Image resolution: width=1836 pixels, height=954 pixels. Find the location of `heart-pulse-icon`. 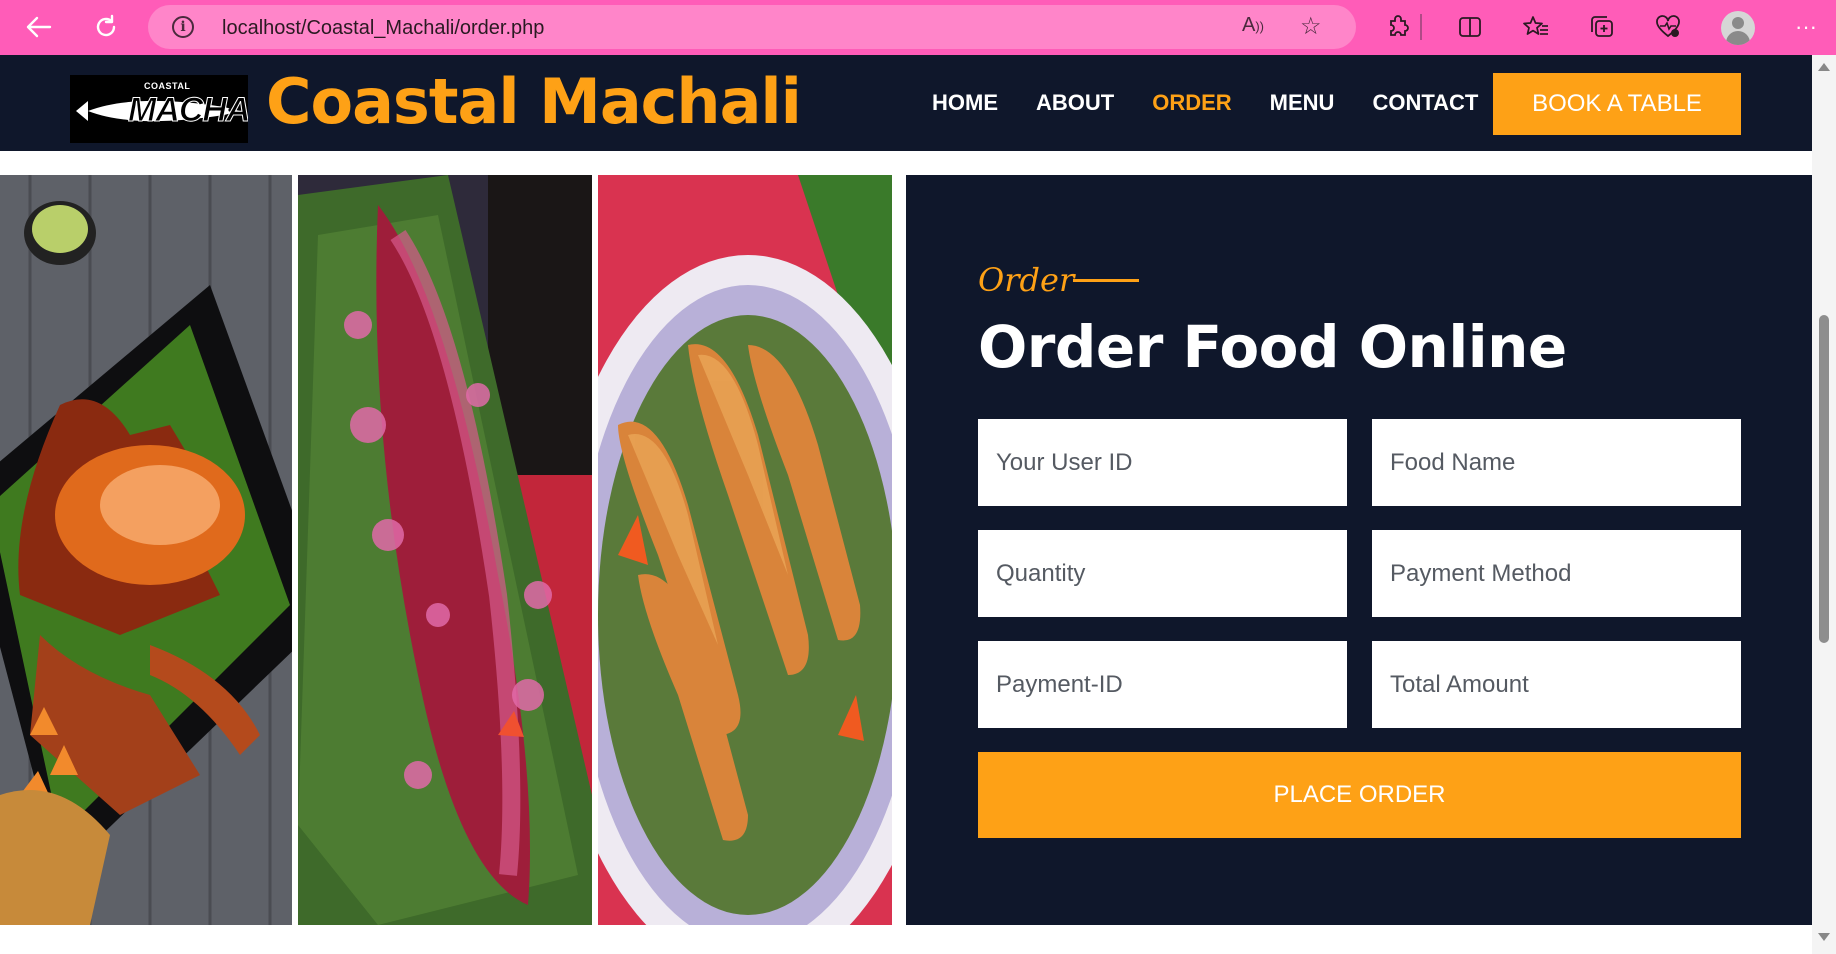

heart-pulse-icon is located at coordinates (1668, 27).